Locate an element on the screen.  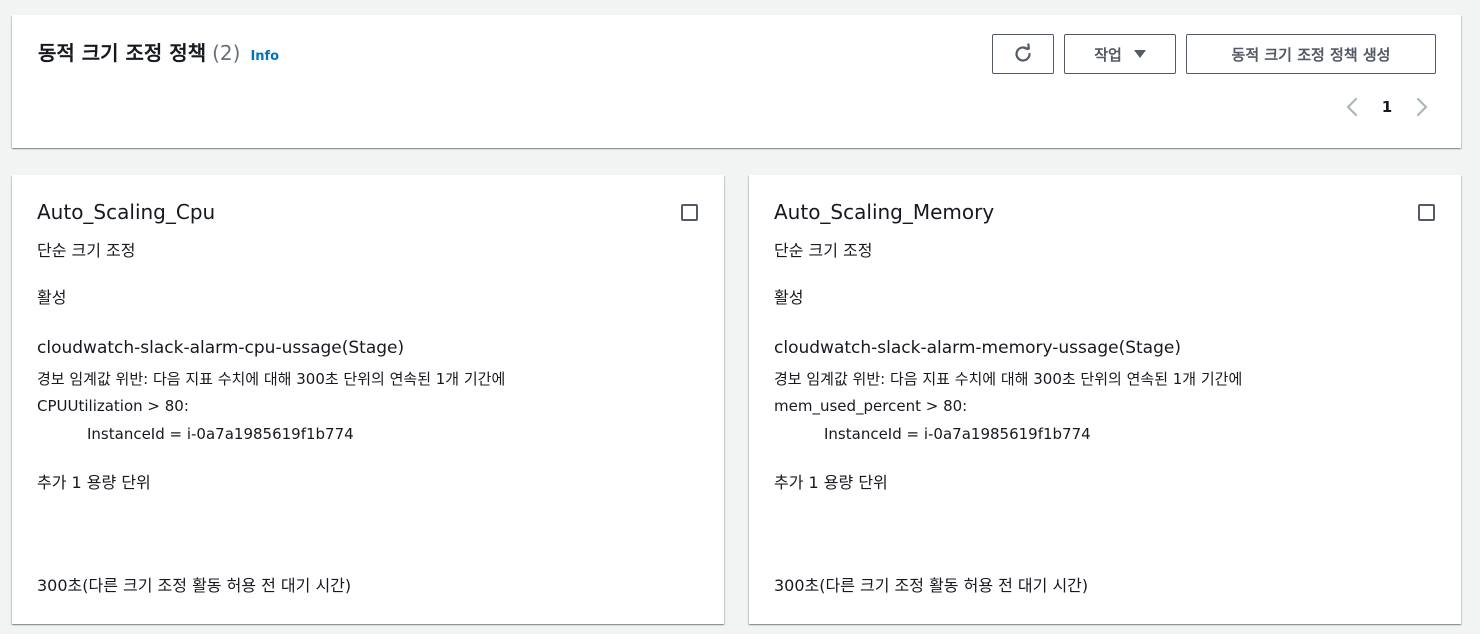
page-title: 동적 크기 조정 정책 (2) Info is located at coordinates (158, 51).